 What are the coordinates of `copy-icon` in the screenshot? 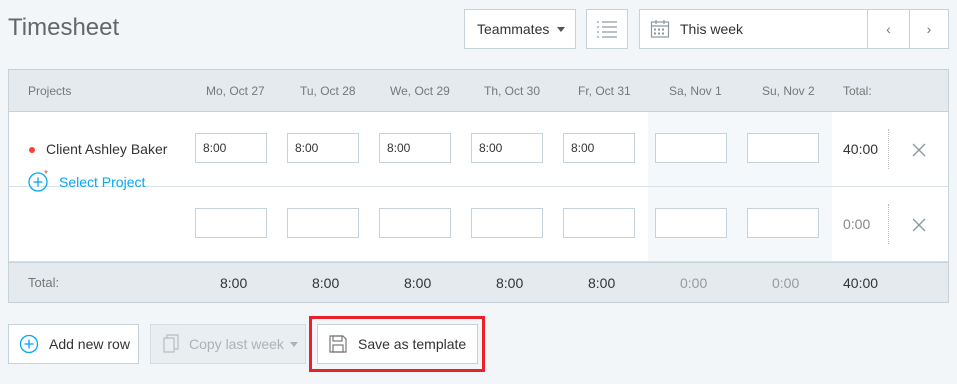 It's located at (171, 343).